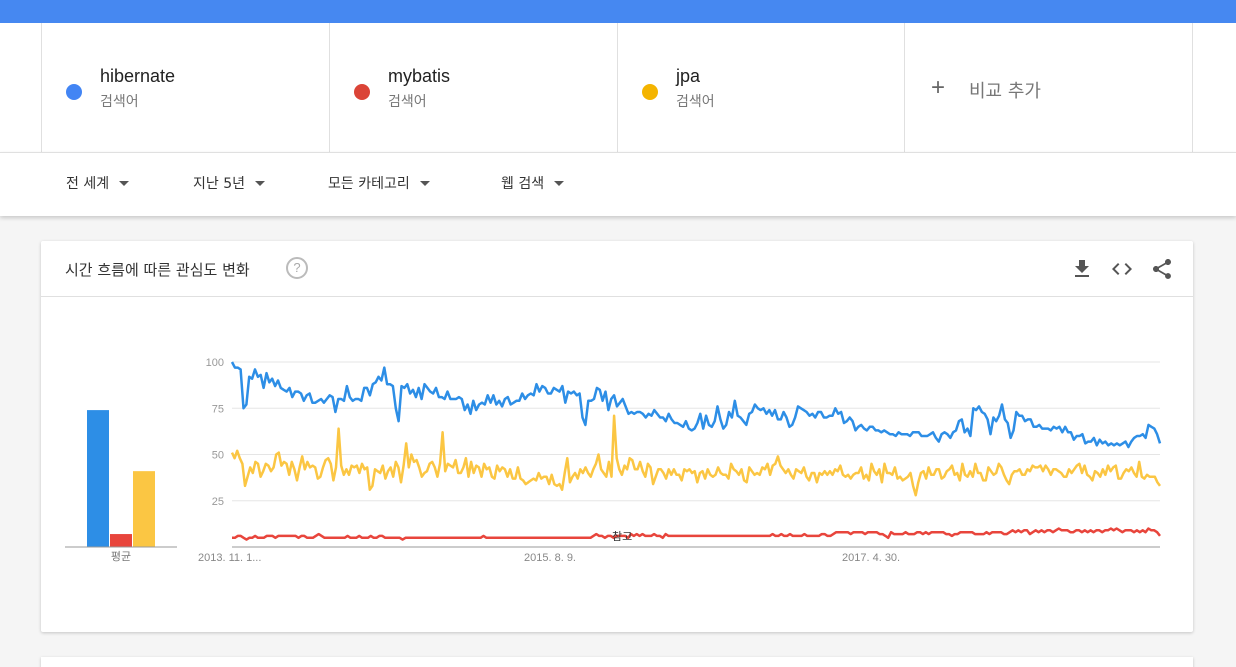 The width and height of the screenshot is (1236, 667). Describe the element at coordinates (617, 662) in the screenshot. I see `next-card` at that location.